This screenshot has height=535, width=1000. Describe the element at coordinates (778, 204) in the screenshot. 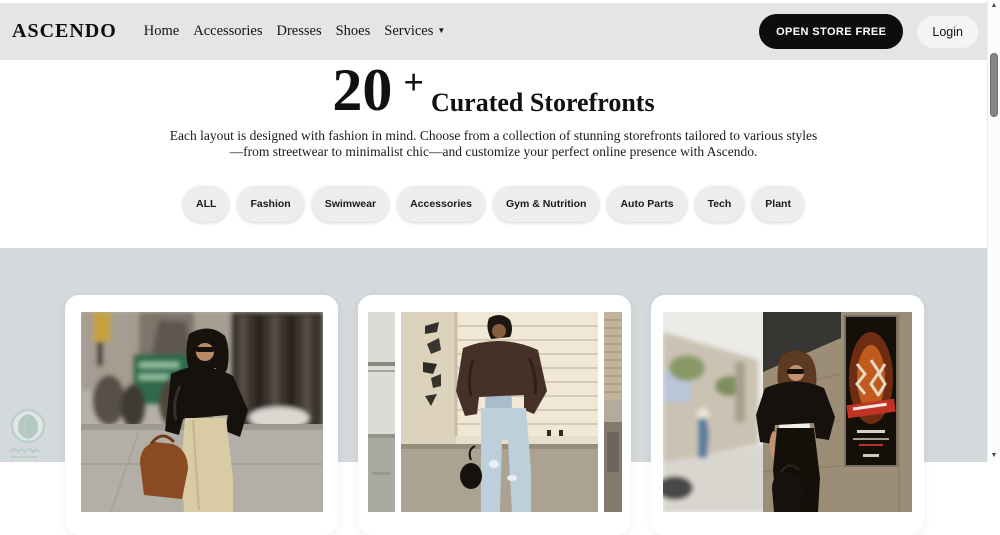

I see `filter-plant: Plant` at that location.